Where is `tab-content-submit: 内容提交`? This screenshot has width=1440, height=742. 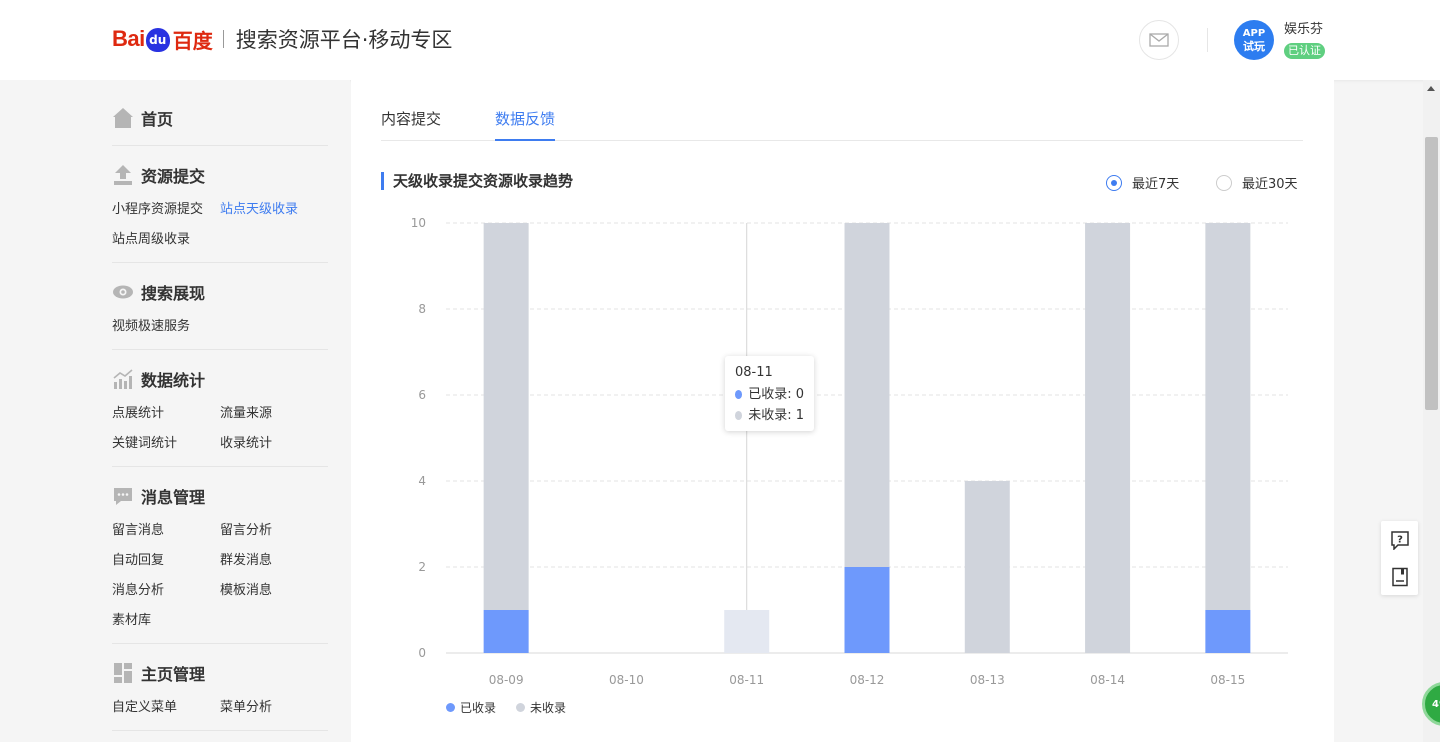 tab-content-submit: 内容提交 is located at coordinates (411, 124).